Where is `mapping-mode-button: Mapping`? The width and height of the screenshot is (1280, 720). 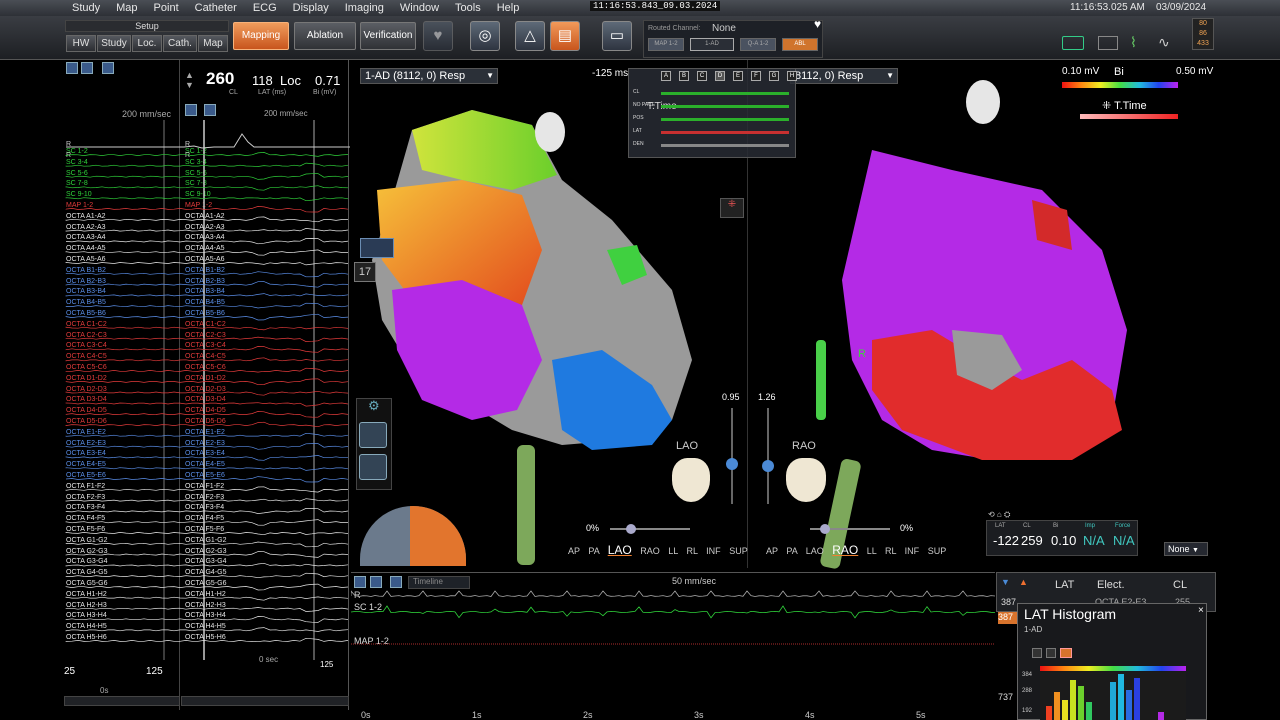
mapping-mode-button: Mapping is located at coordinates (261, 36).